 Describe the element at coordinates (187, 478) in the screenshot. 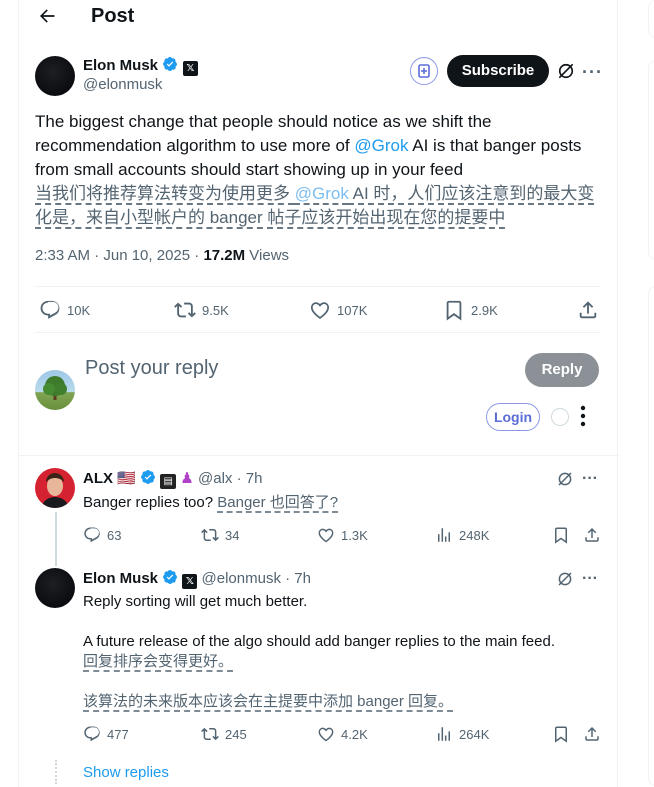

I see `person-badge-icon: ♟` at that location.